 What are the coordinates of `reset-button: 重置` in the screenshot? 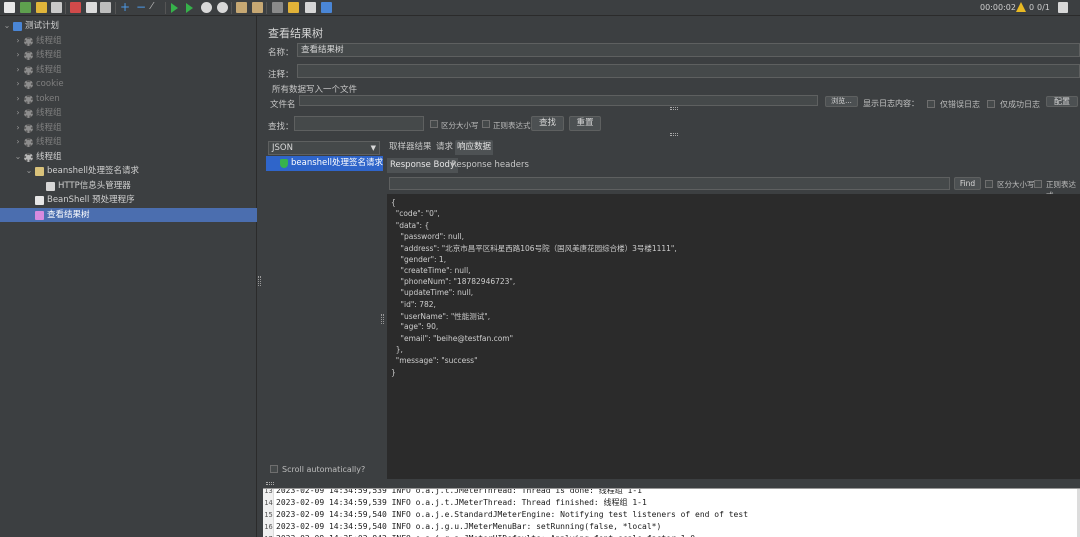 It's located at (585, 123).